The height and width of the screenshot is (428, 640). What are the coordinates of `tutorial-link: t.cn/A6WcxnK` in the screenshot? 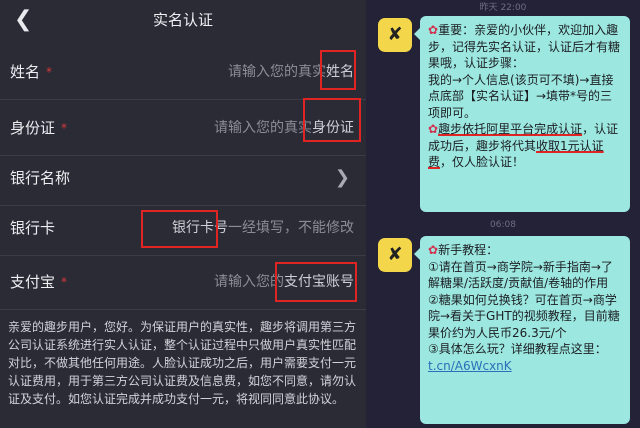 It's located at (470, 366).